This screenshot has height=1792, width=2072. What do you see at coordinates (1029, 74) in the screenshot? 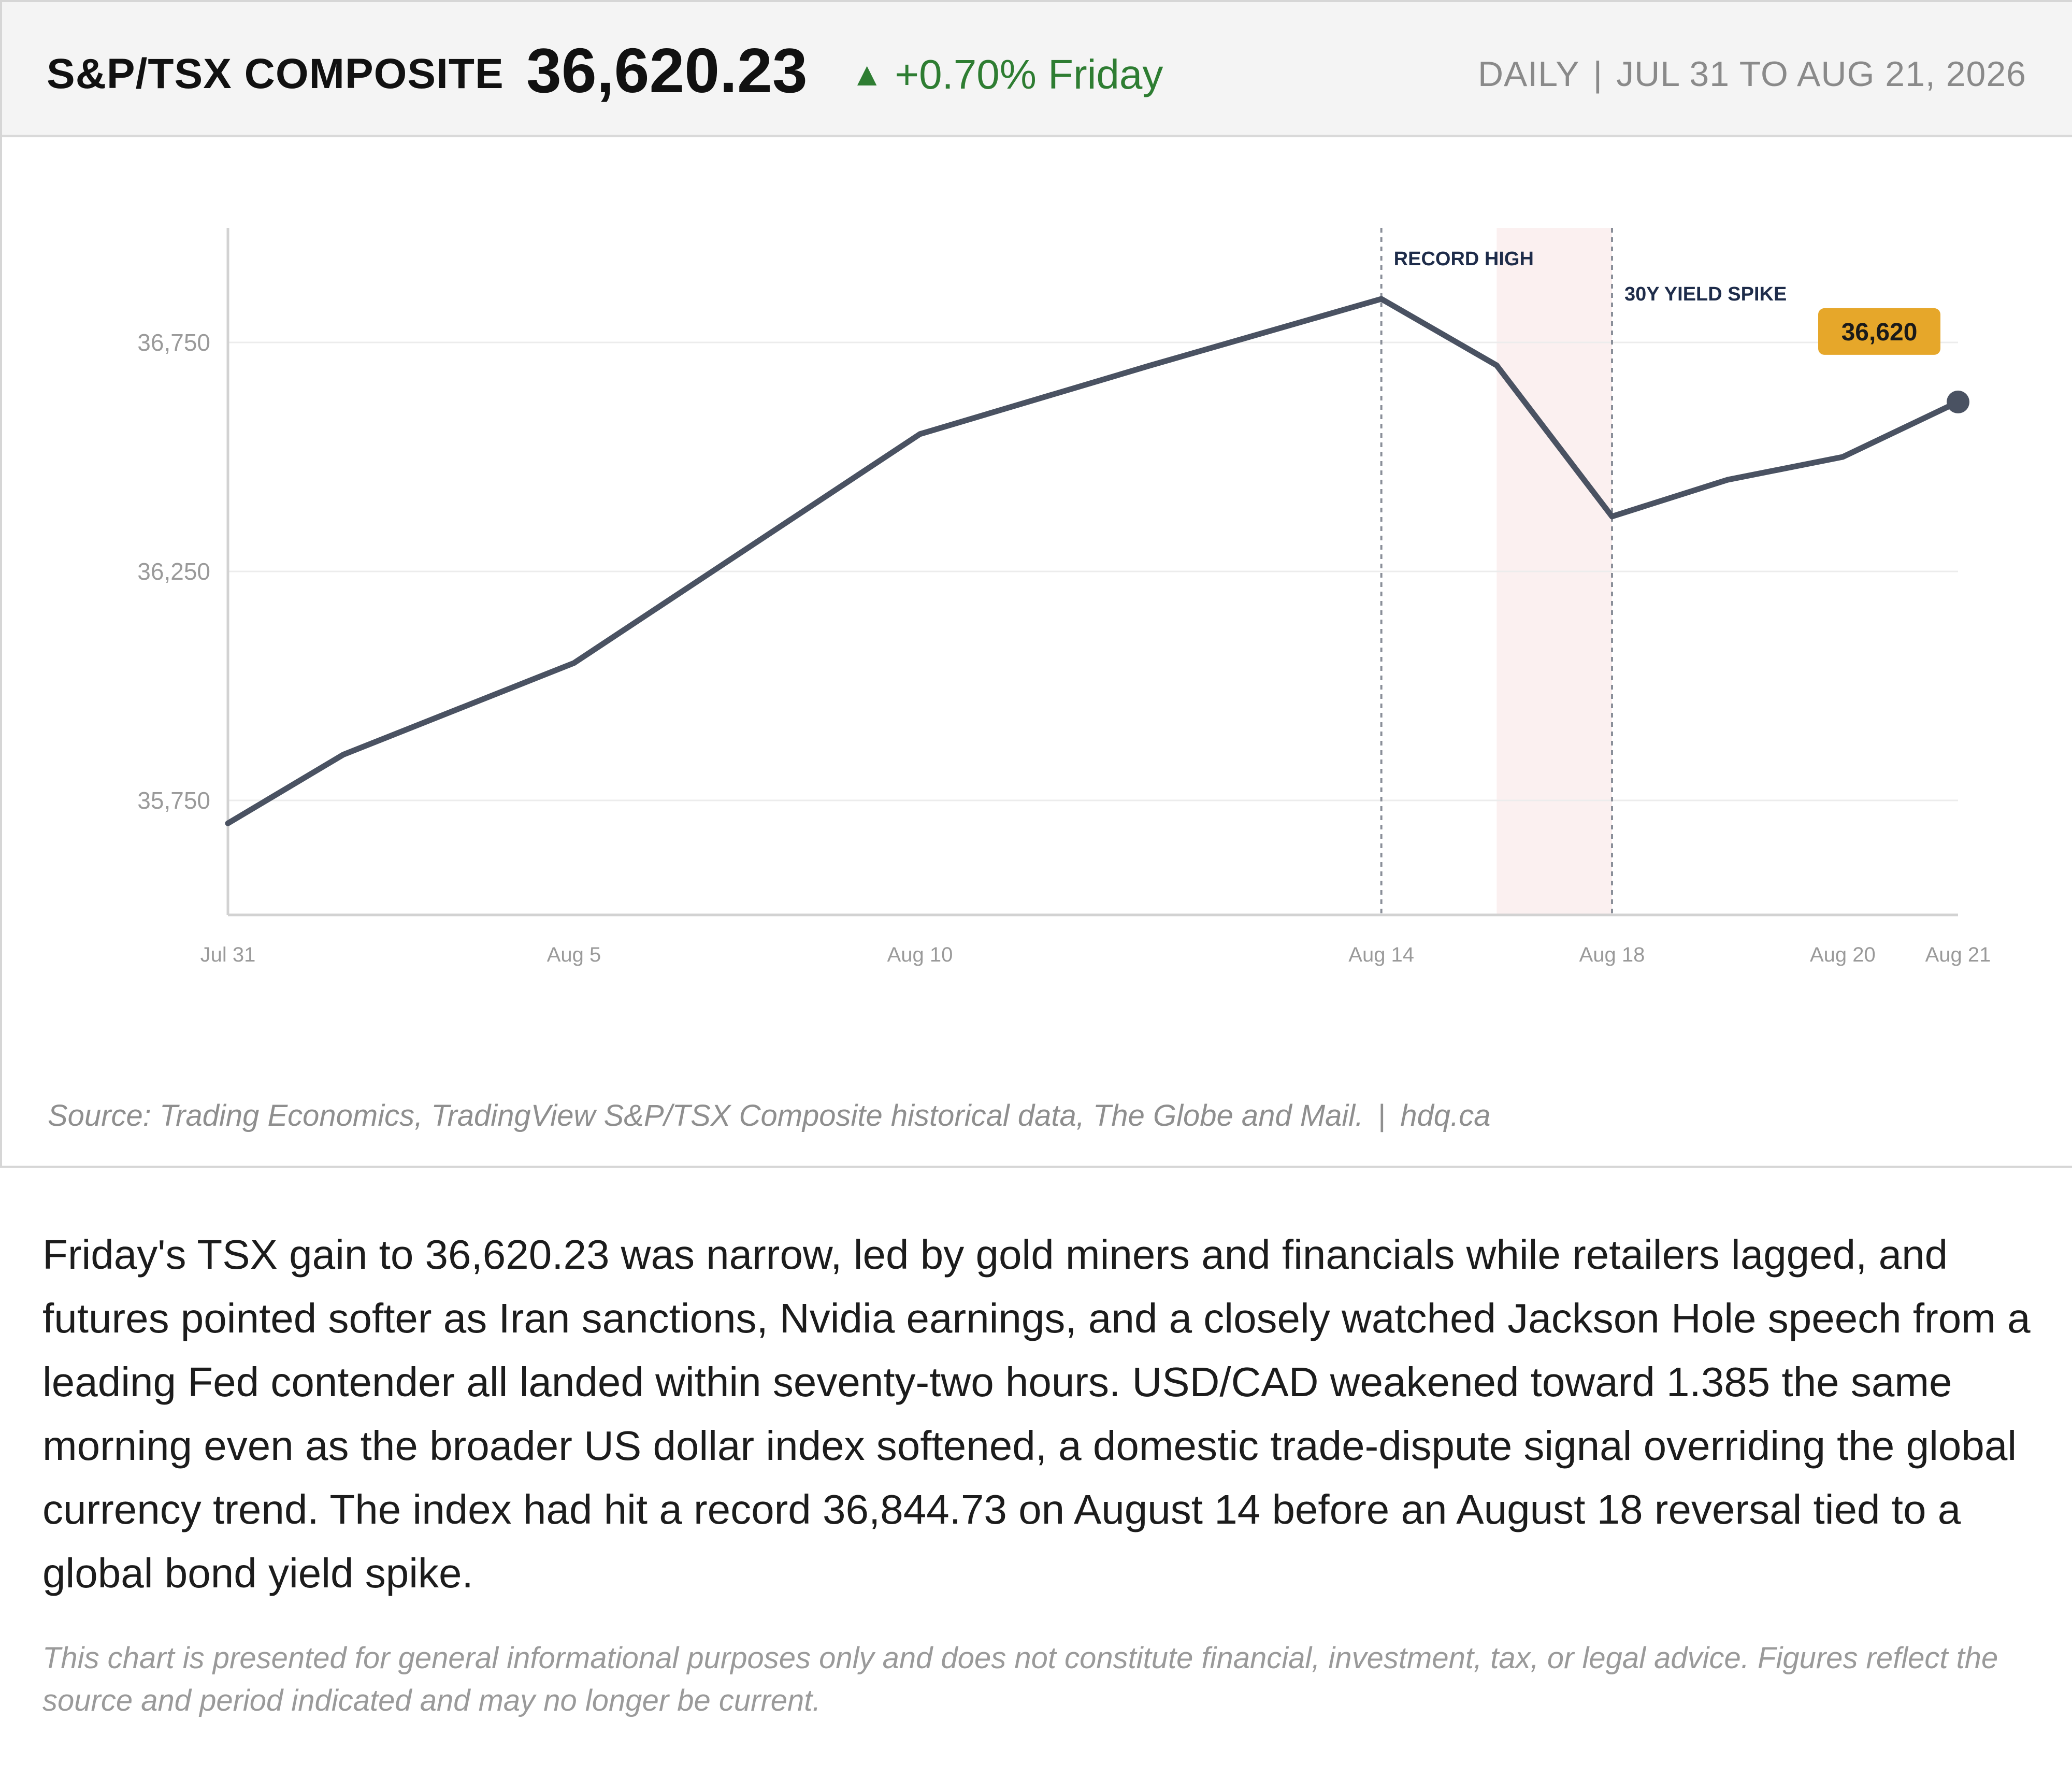
I see `change-text: +0.70% Friday` at bounding box center [1029, 74].